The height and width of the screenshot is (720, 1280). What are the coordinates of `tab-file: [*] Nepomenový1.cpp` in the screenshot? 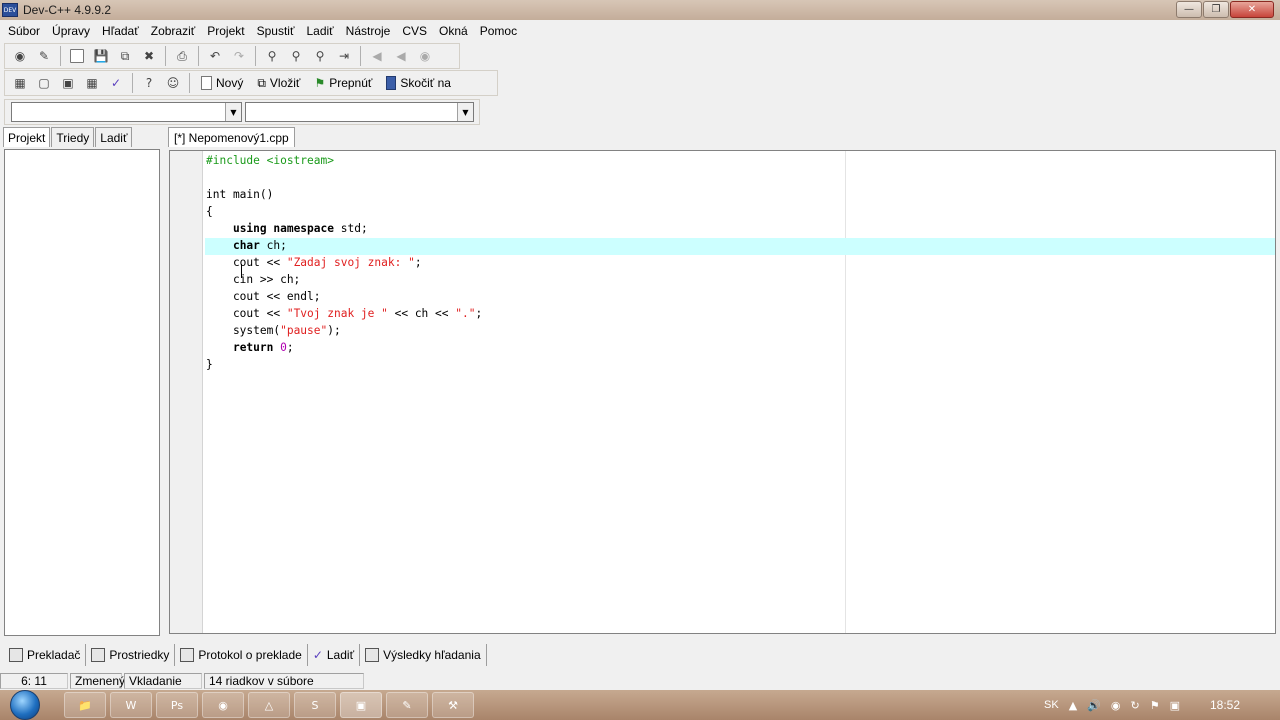 It's located at (231, 137).